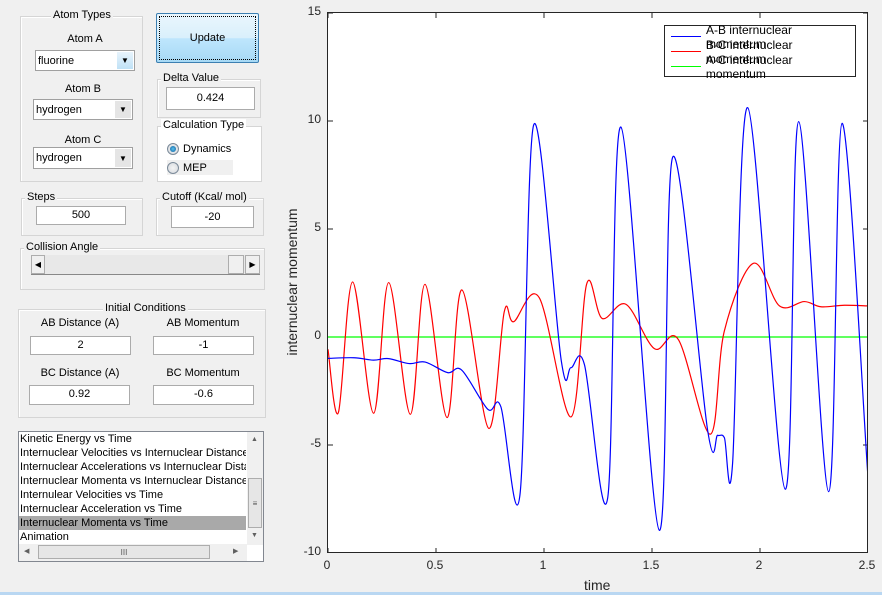 The image size is (882, 595). I want to click on atom-types-title: Atom Types, so click(82, 15).